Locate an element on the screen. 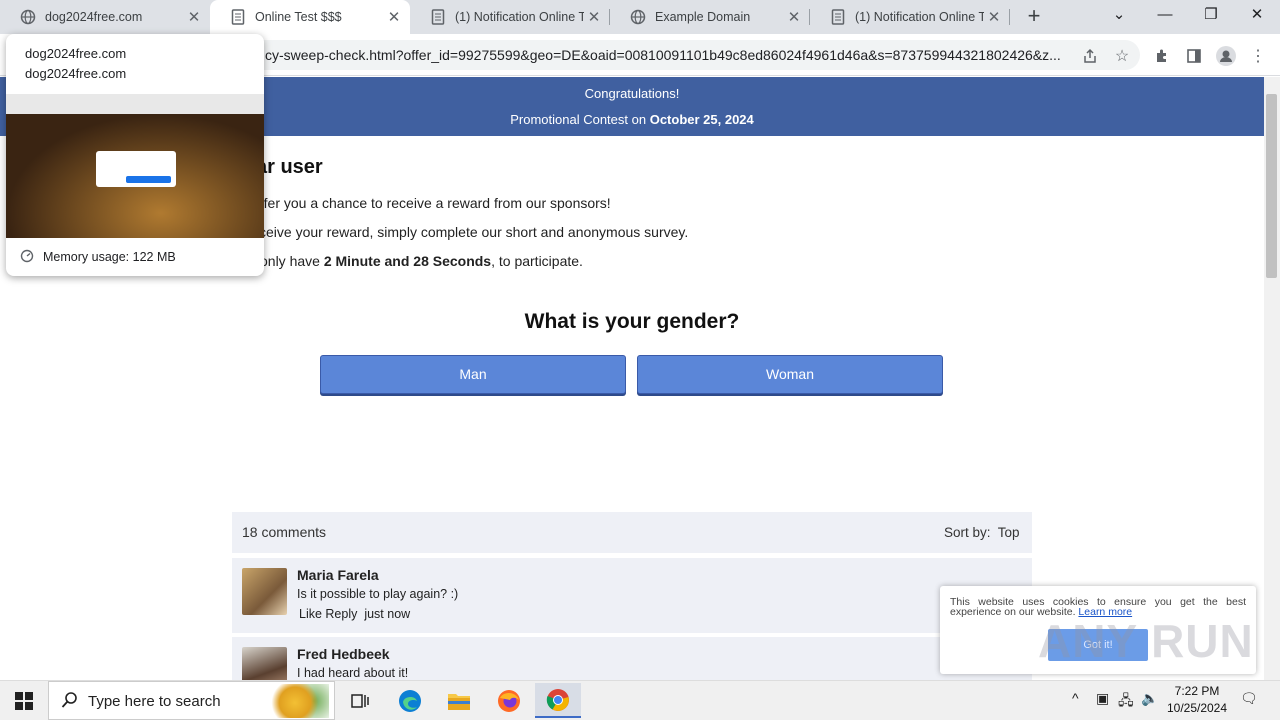 The width and height of the screenshot is (1280, 720). restore-button: ❐ is located at coordinates (1211, 15).